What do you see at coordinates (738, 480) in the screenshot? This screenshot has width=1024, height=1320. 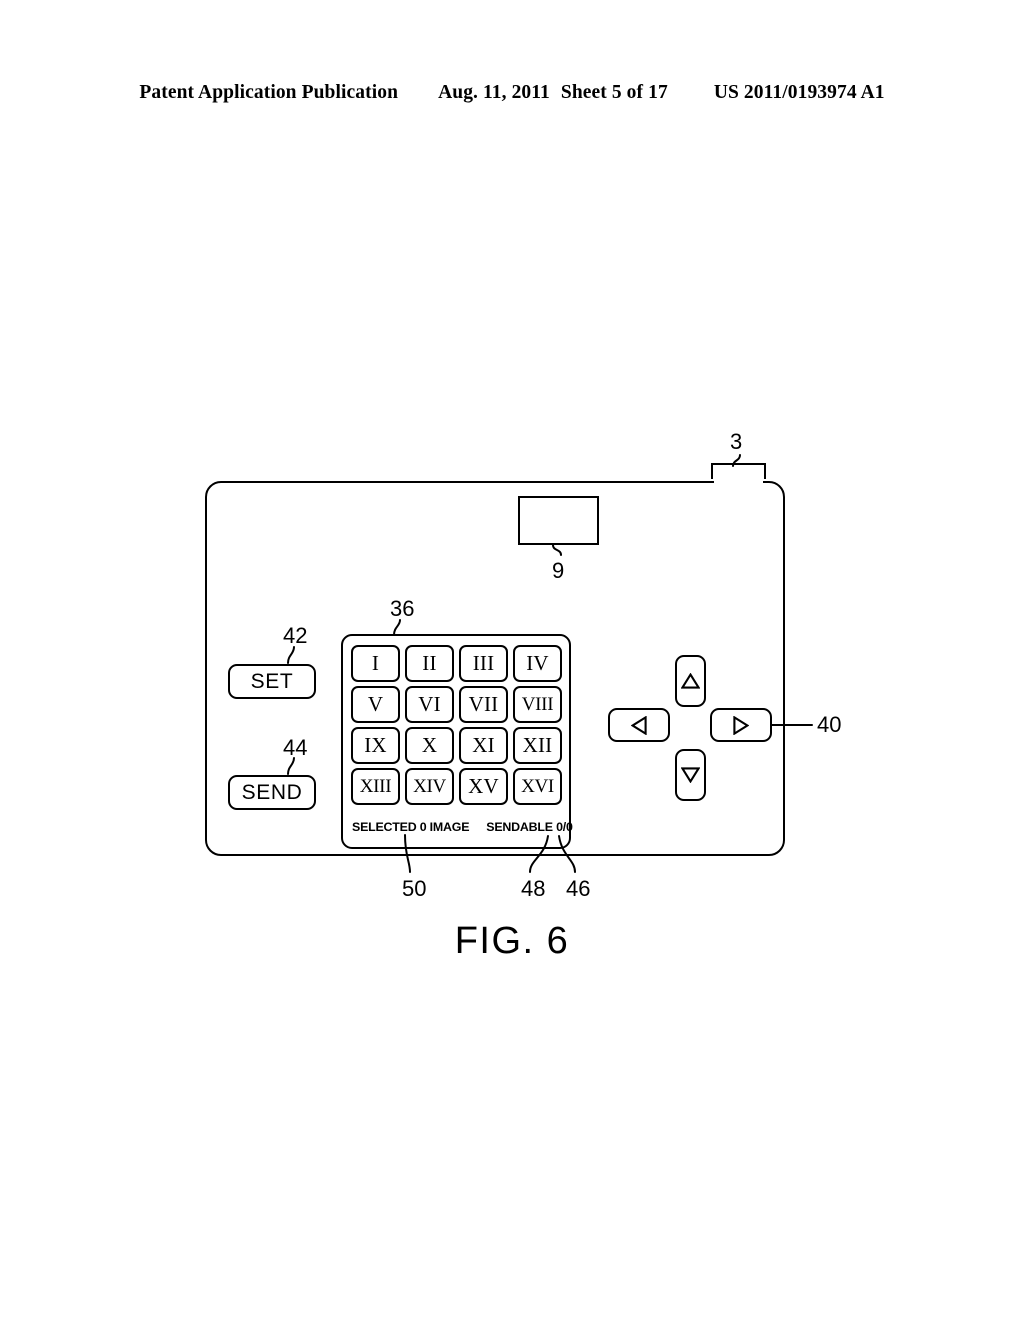 I see `top-tab-gap` at bounding box center [738, 480].